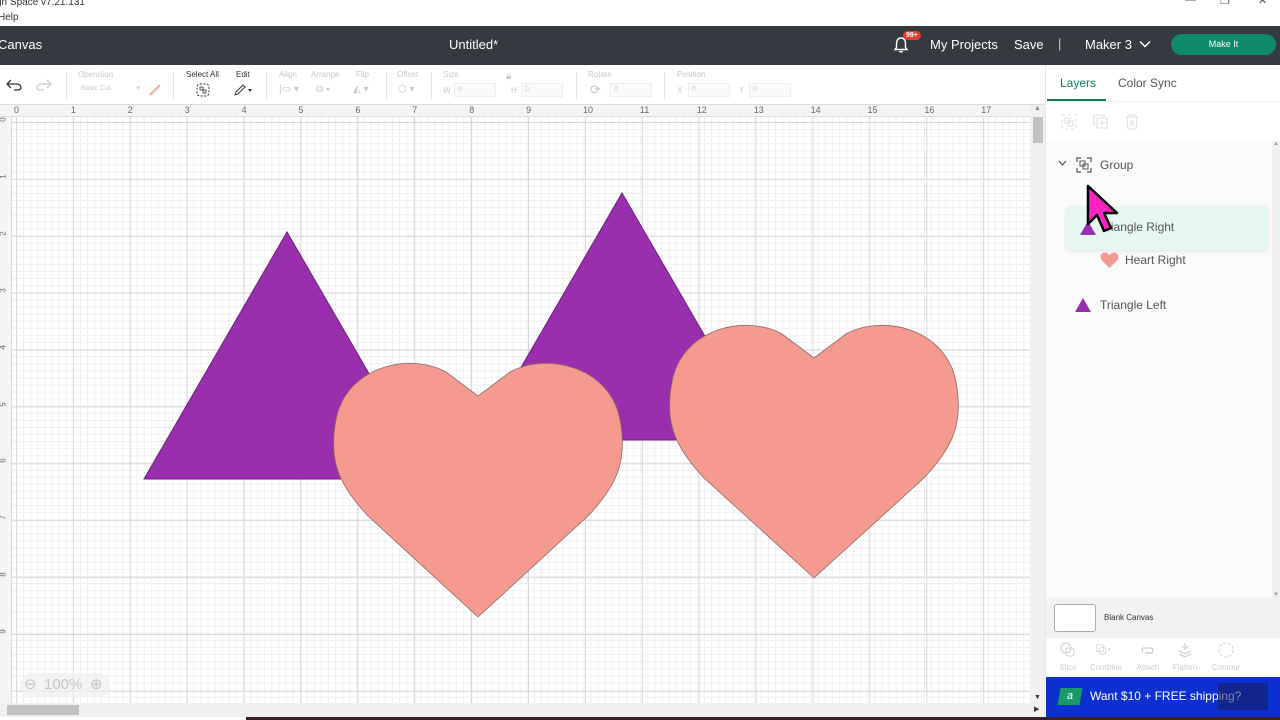 Image resolution: width=1280 pixels, height=720 pixels. What do you see at coordinates (770, 90) in the screenshot?
I see `position-y-input: 0` at bounding box center [770, 90].